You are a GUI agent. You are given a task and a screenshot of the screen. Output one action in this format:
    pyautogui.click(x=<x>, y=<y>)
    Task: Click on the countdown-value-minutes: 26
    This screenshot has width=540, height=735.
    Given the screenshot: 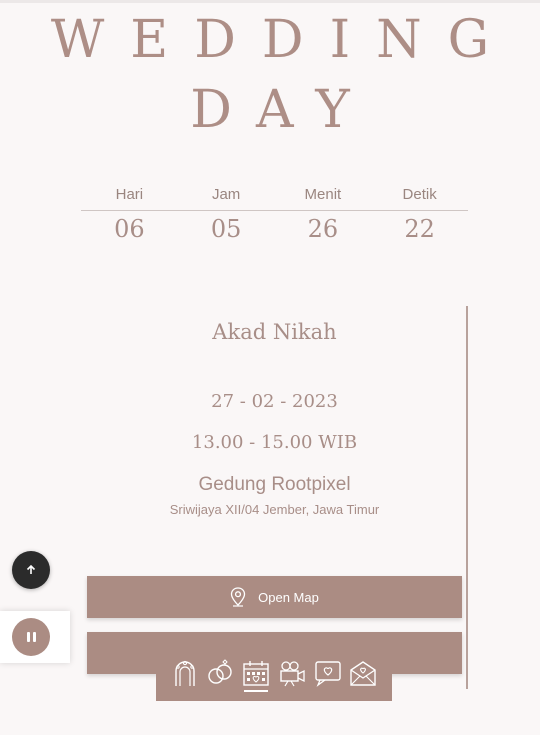 What is the action you would take?
    pyautogui.click(x=323, y=229)
    